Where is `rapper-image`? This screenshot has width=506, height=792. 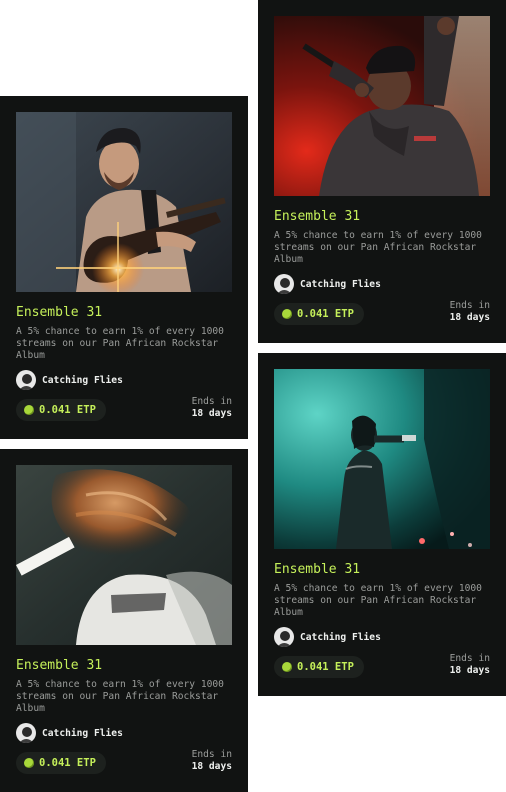
rapper-image is located at coordinates (382, 106).